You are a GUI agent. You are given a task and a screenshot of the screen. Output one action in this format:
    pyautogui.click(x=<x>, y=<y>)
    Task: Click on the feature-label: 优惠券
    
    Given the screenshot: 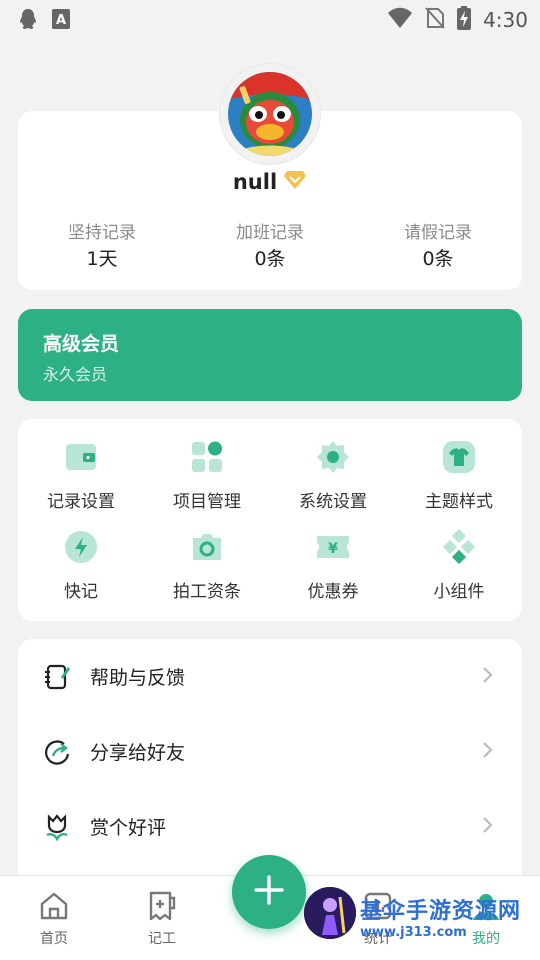 What is the action you would take?
    pyautogui.click(x=333, y=592)
    